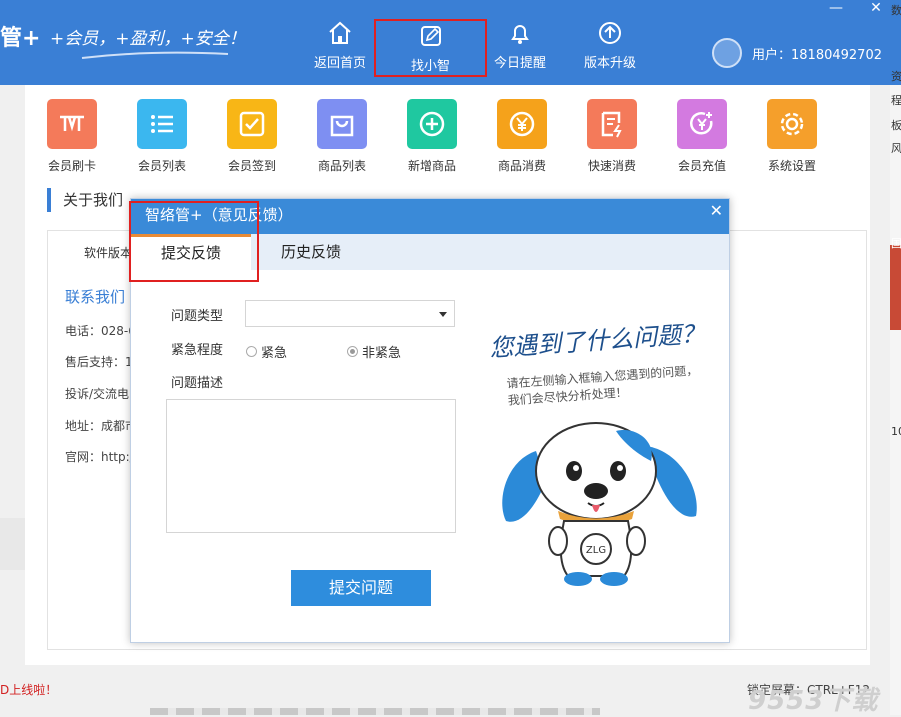 The width and height of the screenshot is (901, 717). I want to click on func-quick-consume: 快速消费, so click(612, 136).